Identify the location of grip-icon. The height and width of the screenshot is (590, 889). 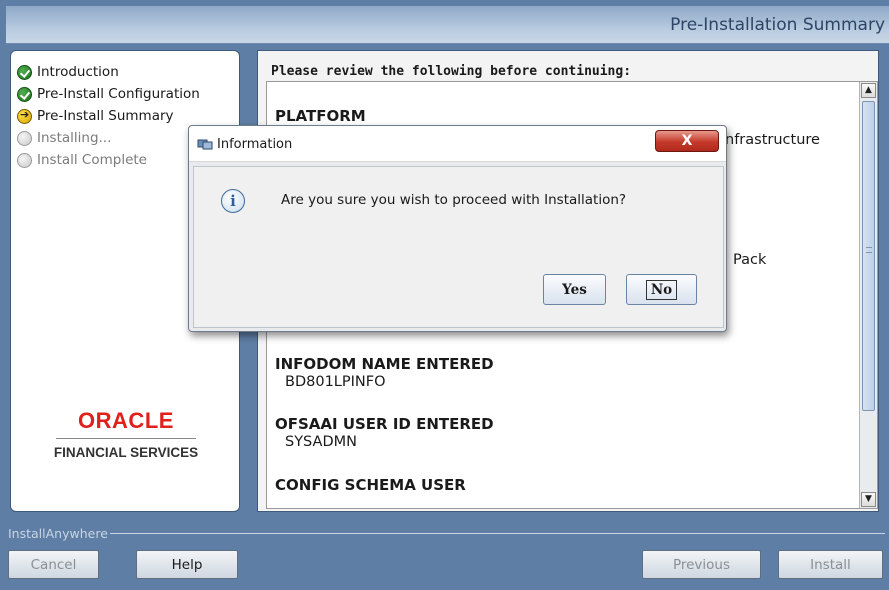
(869, 250).